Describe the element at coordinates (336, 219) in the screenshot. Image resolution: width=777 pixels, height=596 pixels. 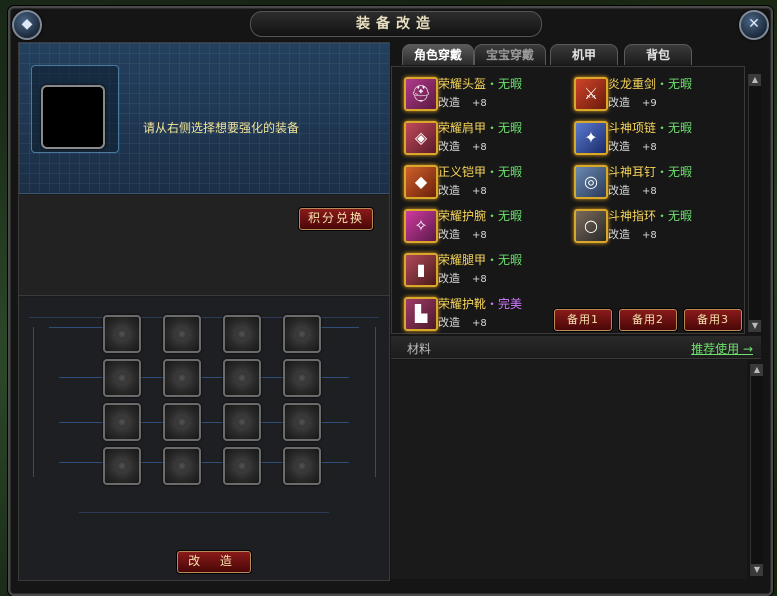
I see `points-exchange-button: 积分兑换` at that location.